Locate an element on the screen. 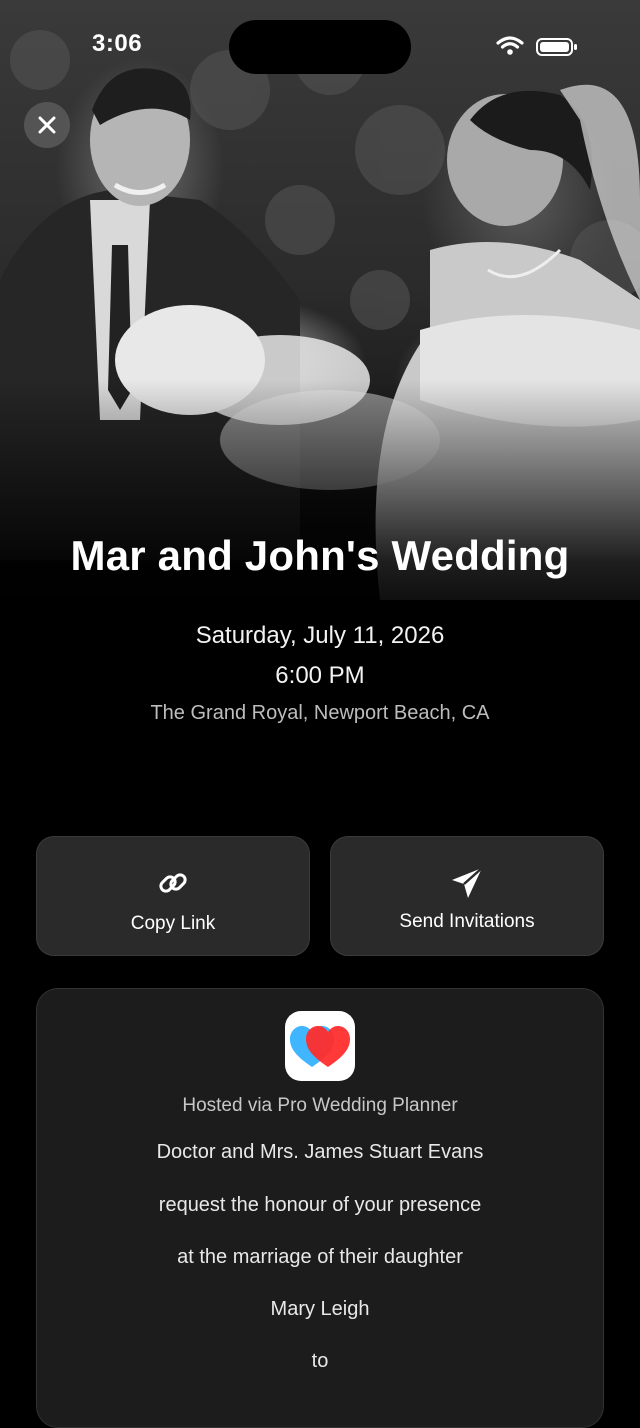 The width and height of the screenshot is (640, 1428). close-button is located at coordinates (47, 125).